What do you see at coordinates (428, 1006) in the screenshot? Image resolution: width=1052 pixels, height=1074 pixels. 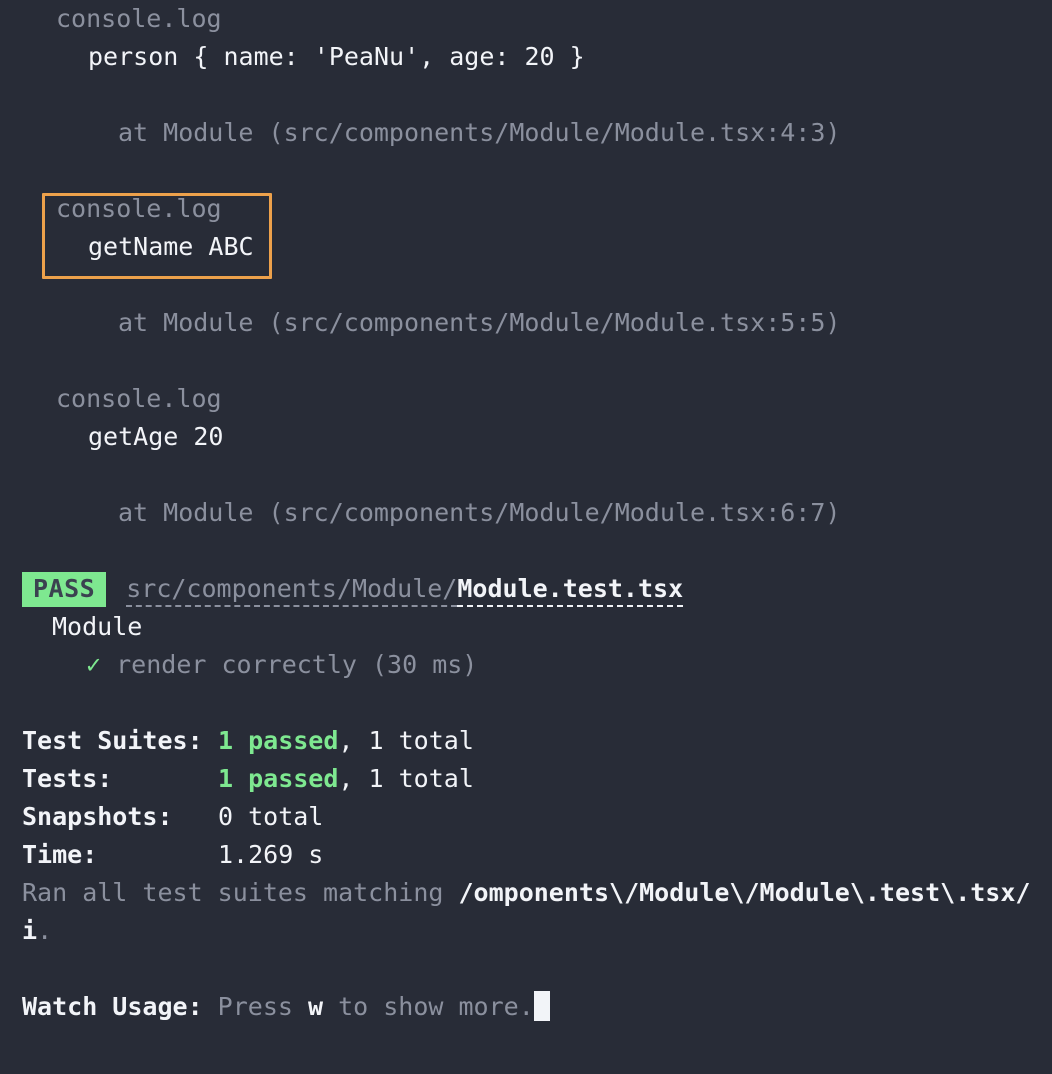 I see `watch-usage-text-after: to show more.` at bounding box center [428, 1006].